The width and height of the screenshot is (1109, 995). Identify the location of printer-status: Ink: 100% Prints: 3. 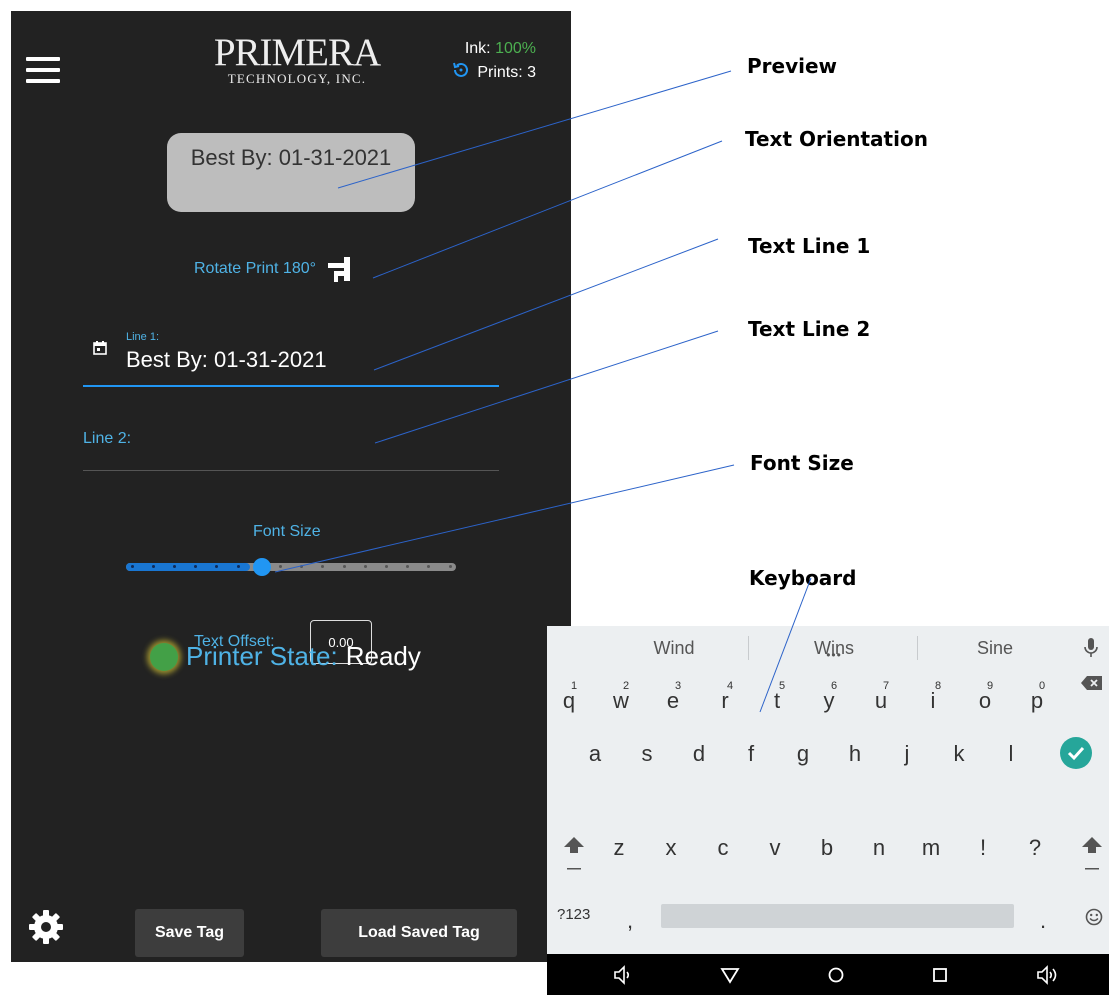
(493, 61).